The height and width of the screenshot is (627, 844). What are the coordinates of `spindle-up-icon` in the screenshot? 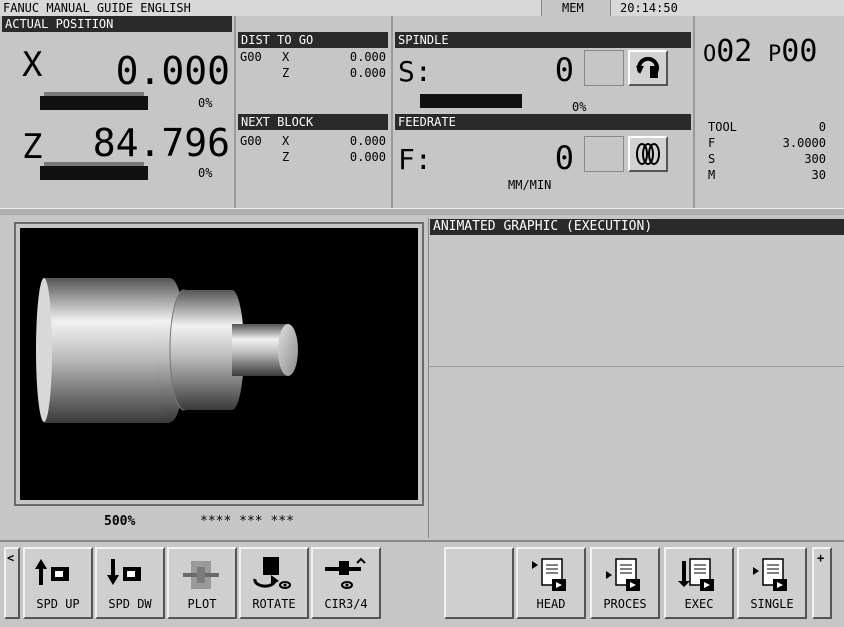 It's located at (58, 575).